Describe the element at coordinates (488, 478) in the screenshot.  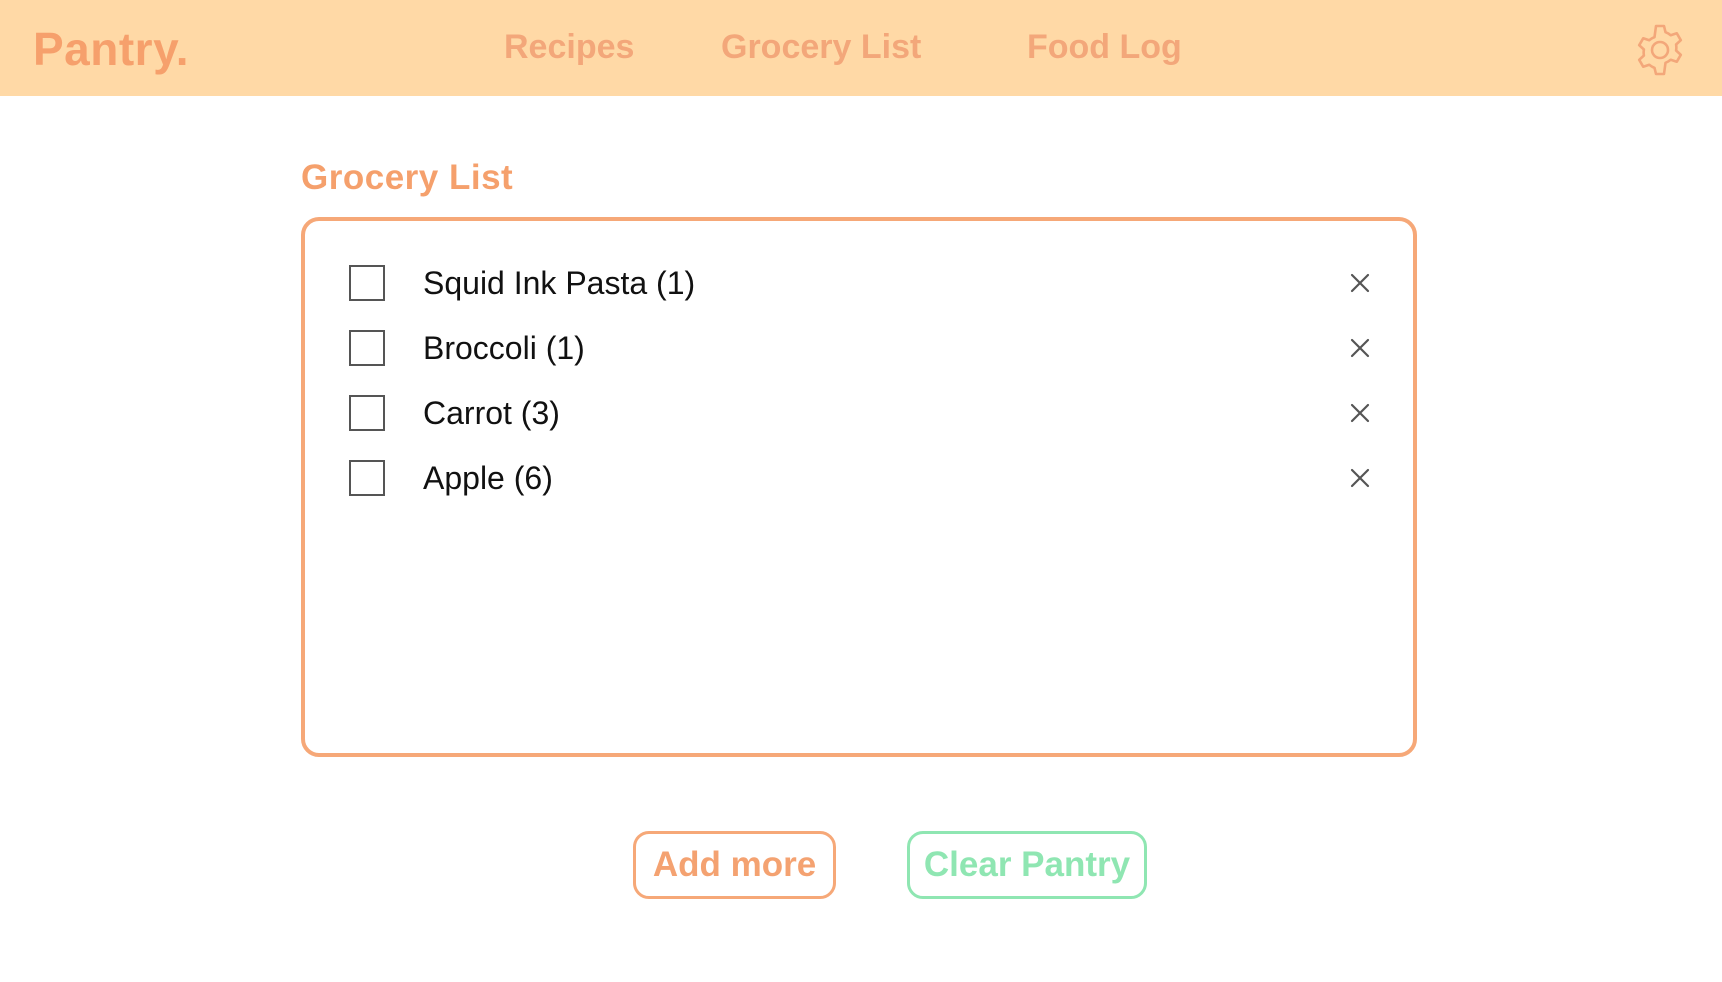
I see `item-label: Apple (6)` at that location.